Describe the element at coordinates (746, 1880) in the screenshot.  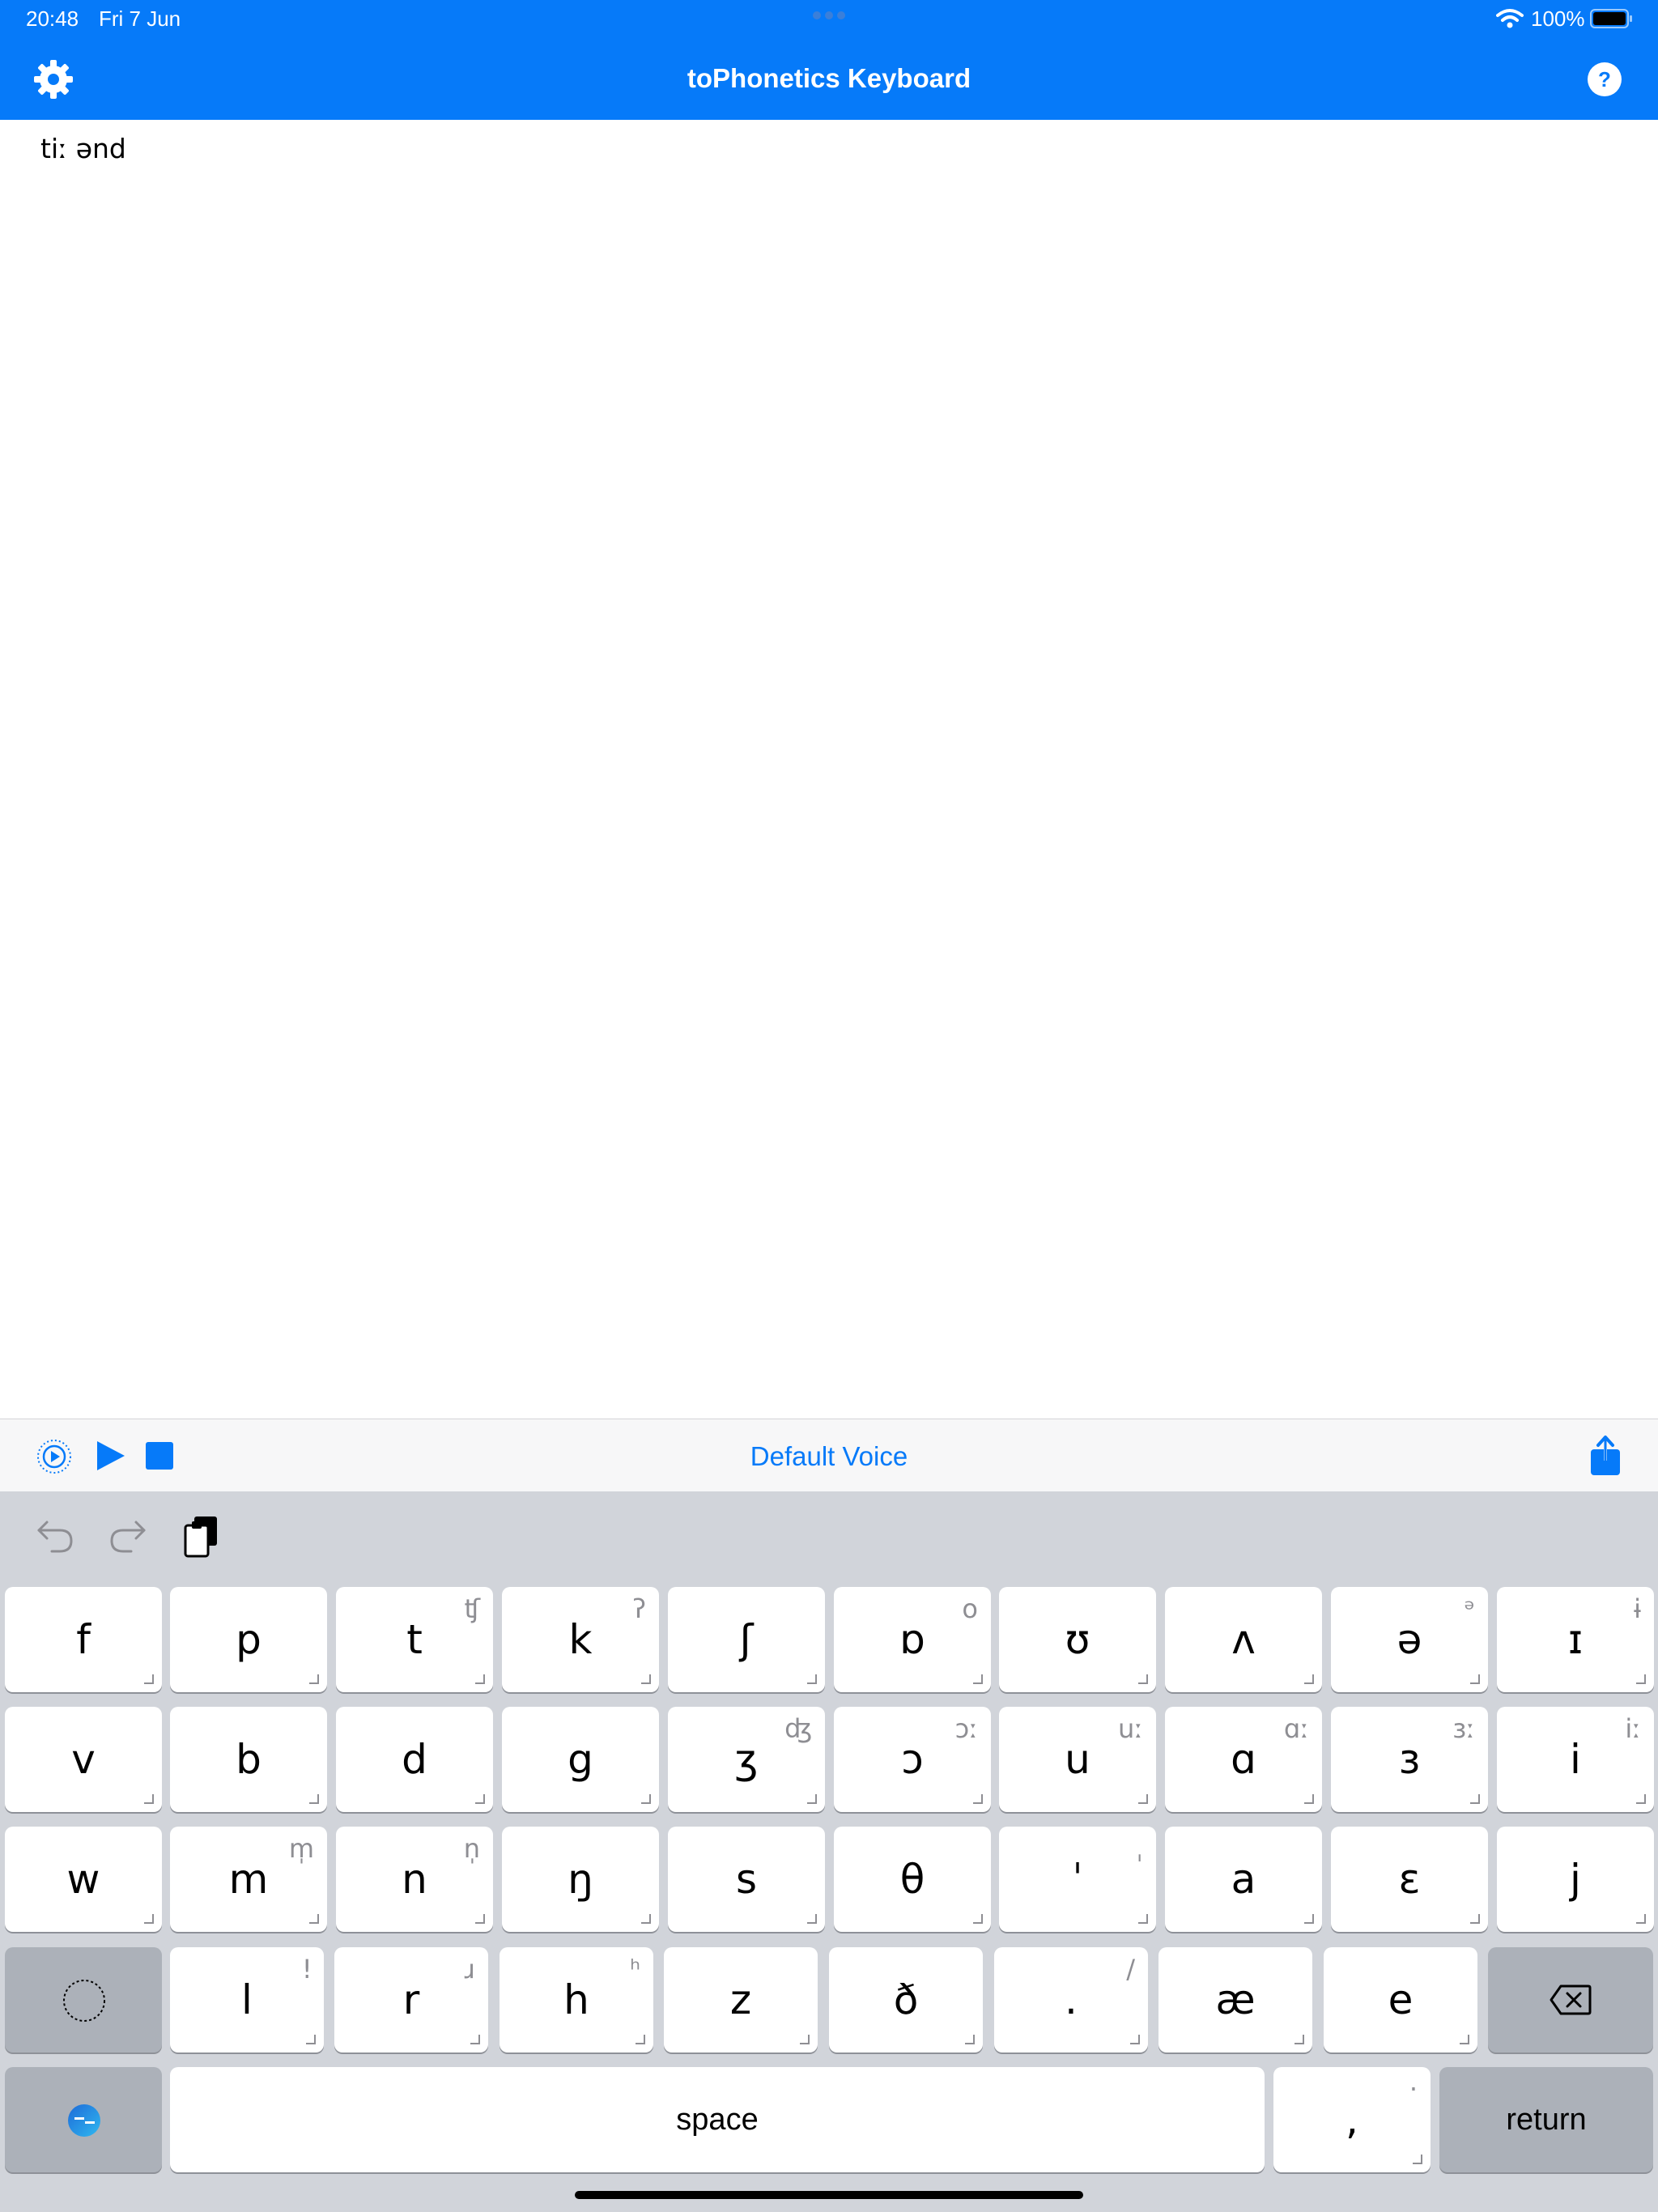
I see `key-r3-5-s: s` at that location.